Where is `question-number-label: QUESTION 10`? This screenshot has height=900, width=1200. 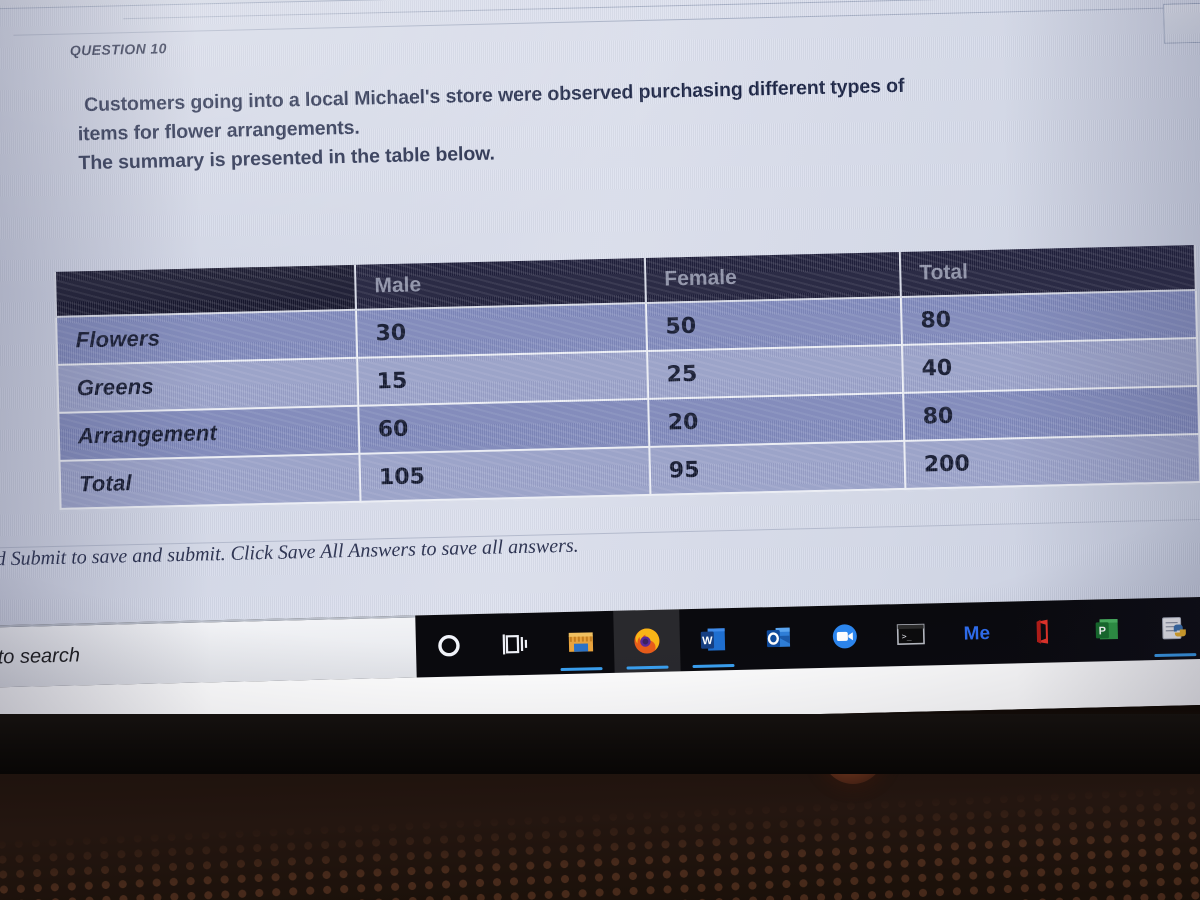
question-number-label: QUESTION 10 is located at coordinates (118, 49).